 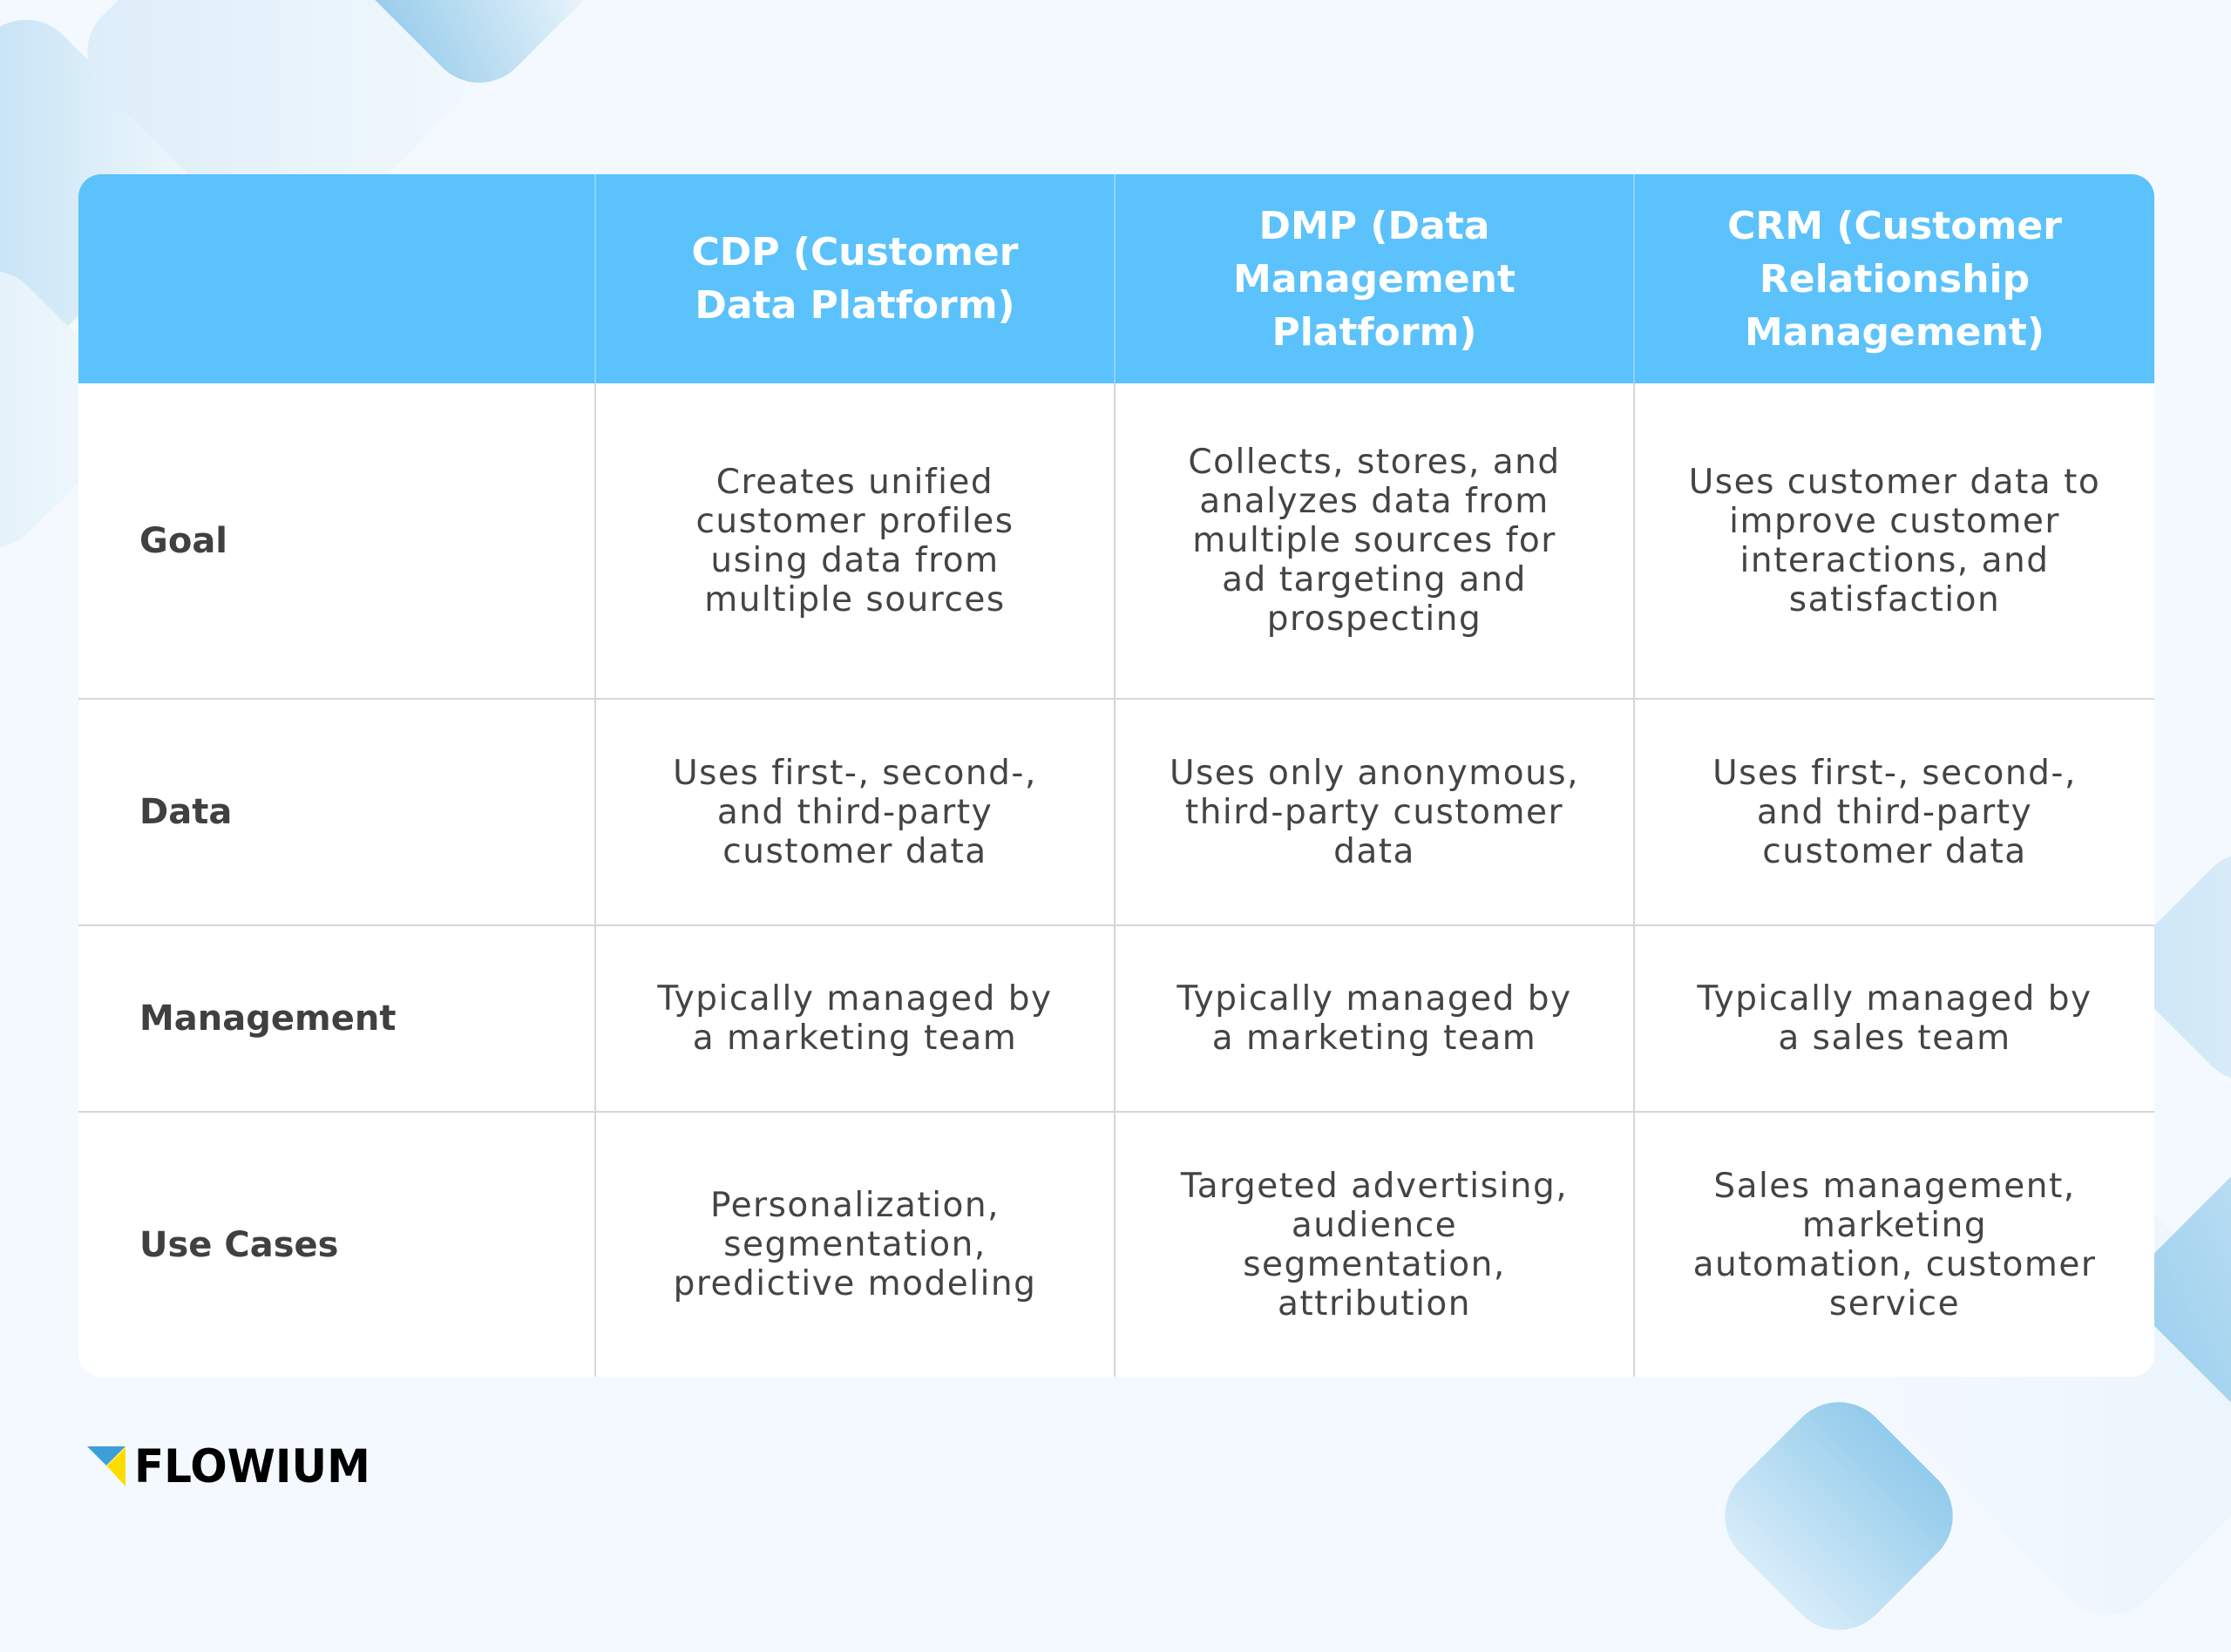 What do you see at coordinates (337, 813) in the screenshot?
I see `row-label-data: Data` at bounding box center [337, 813].